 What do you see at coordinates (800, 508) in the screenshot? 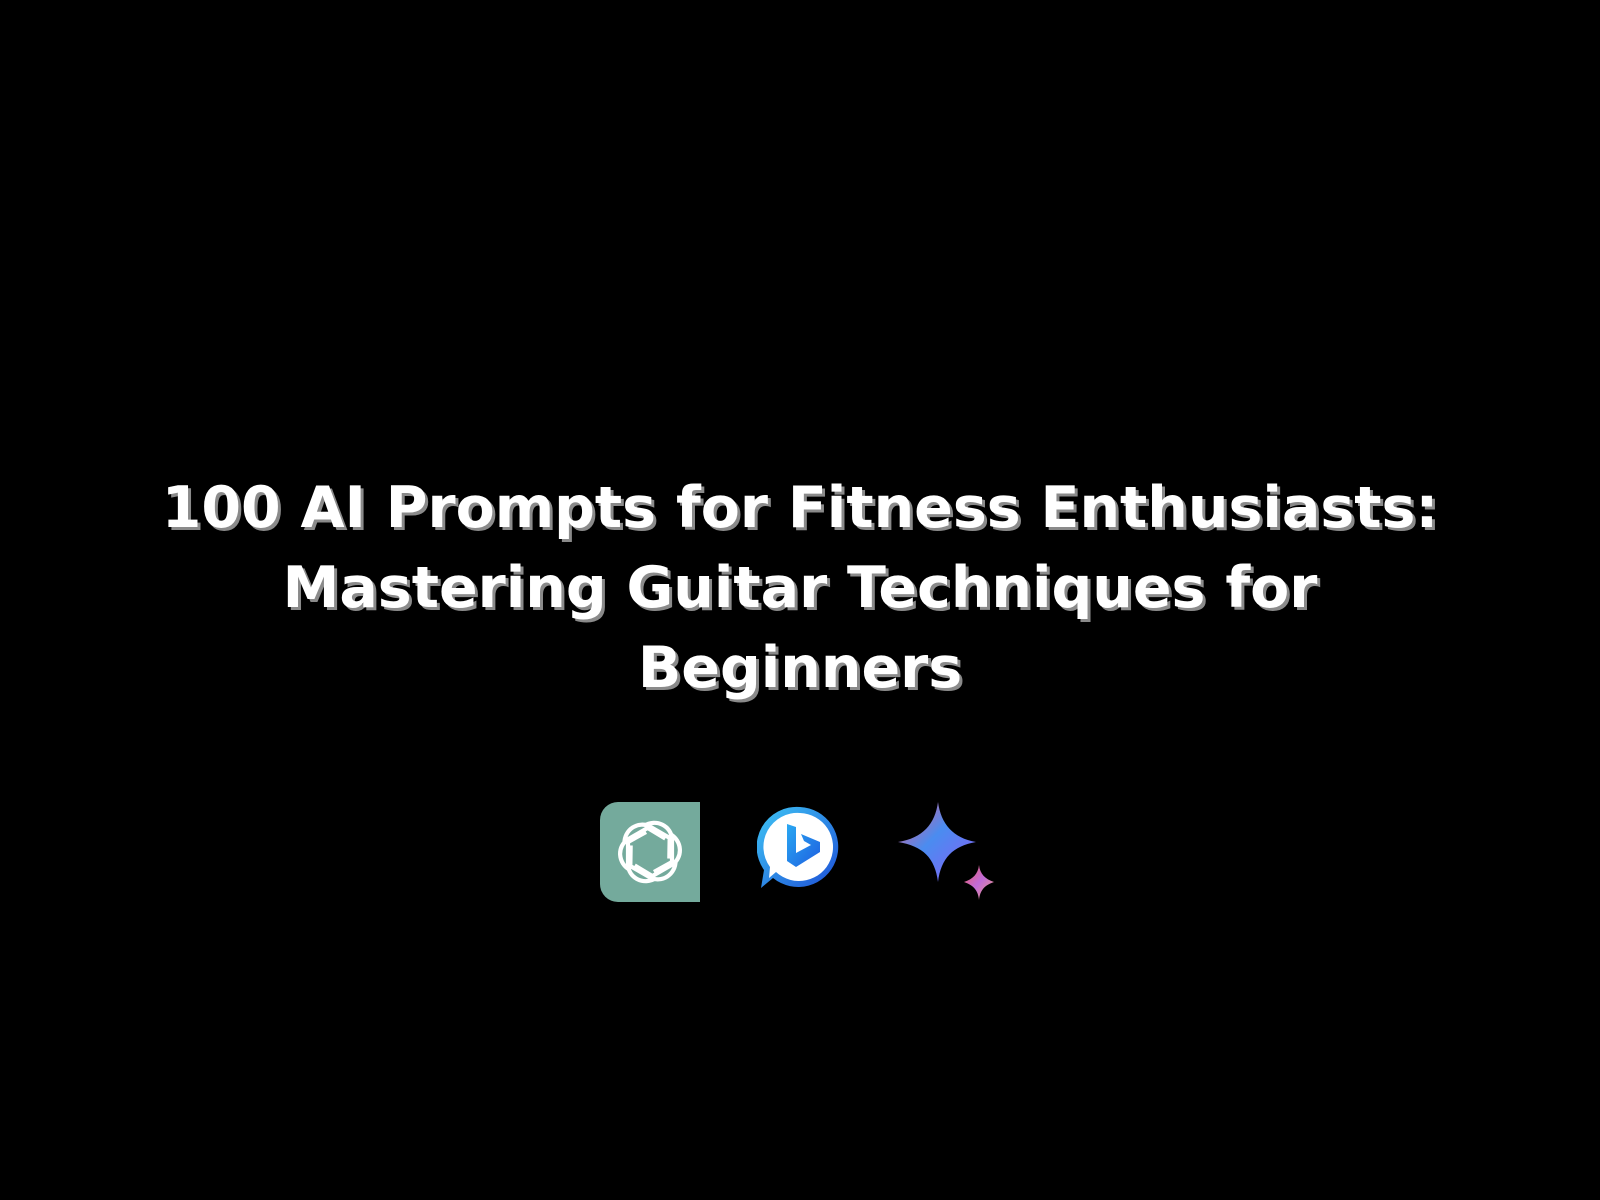
I see `title-line-1: 100 AI Prompts for Fitness Enthusiasts:` at bounding box center [800, 508].